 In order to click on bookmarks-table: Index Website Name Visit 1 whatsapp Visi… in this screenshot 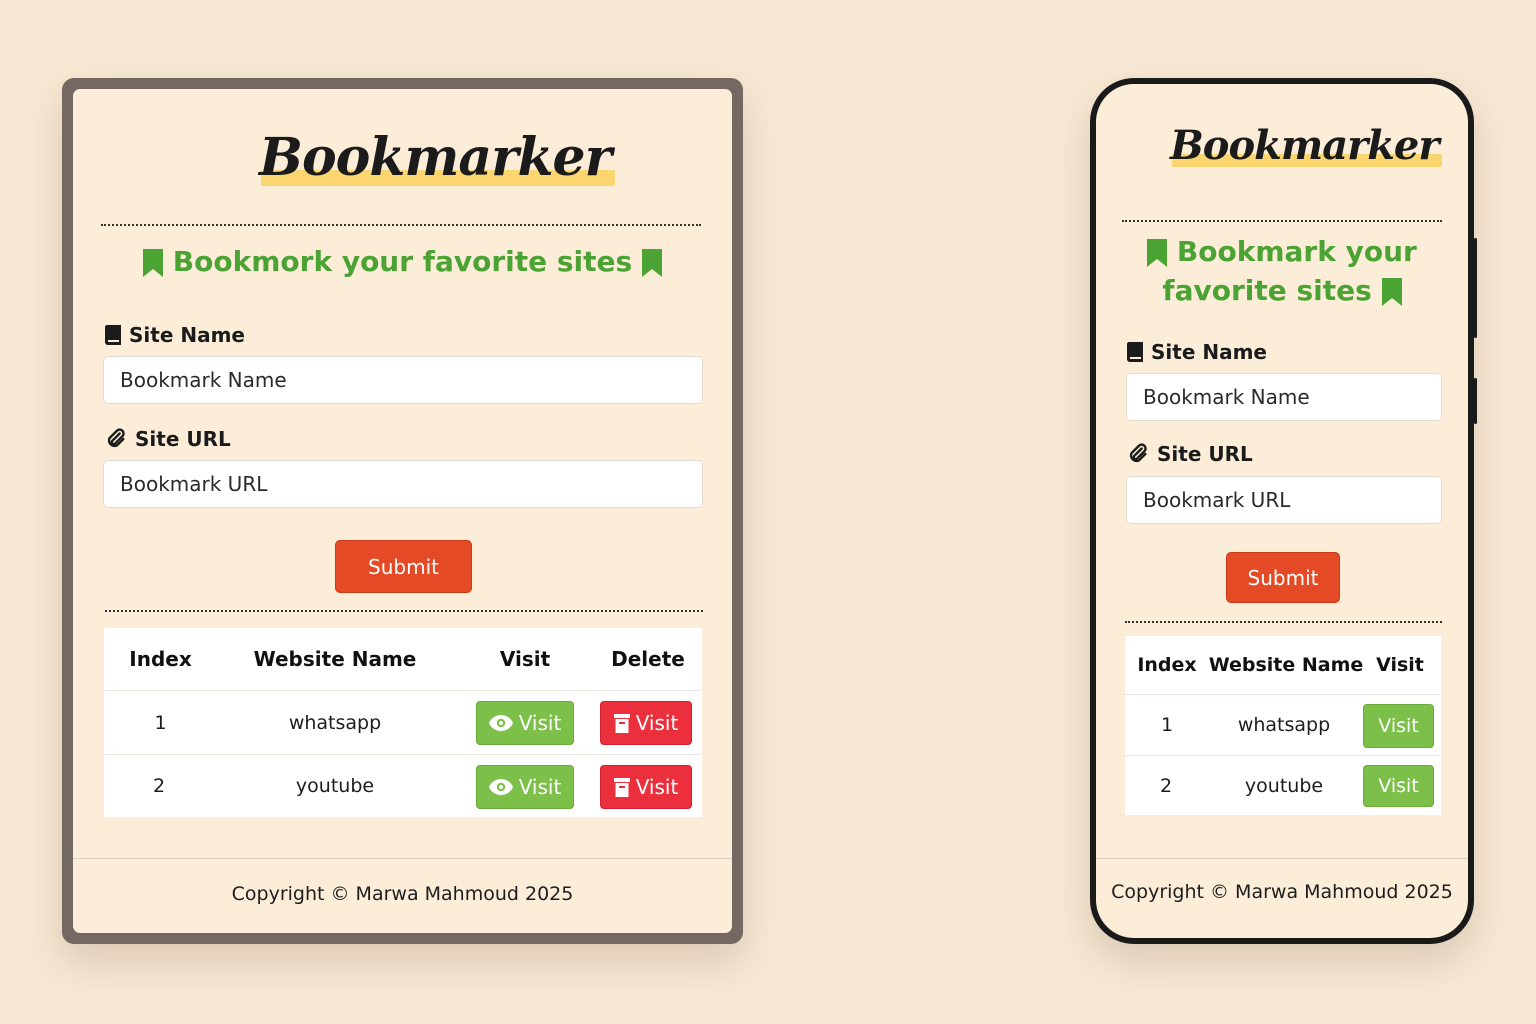, I will do `click(1283, 725)`.